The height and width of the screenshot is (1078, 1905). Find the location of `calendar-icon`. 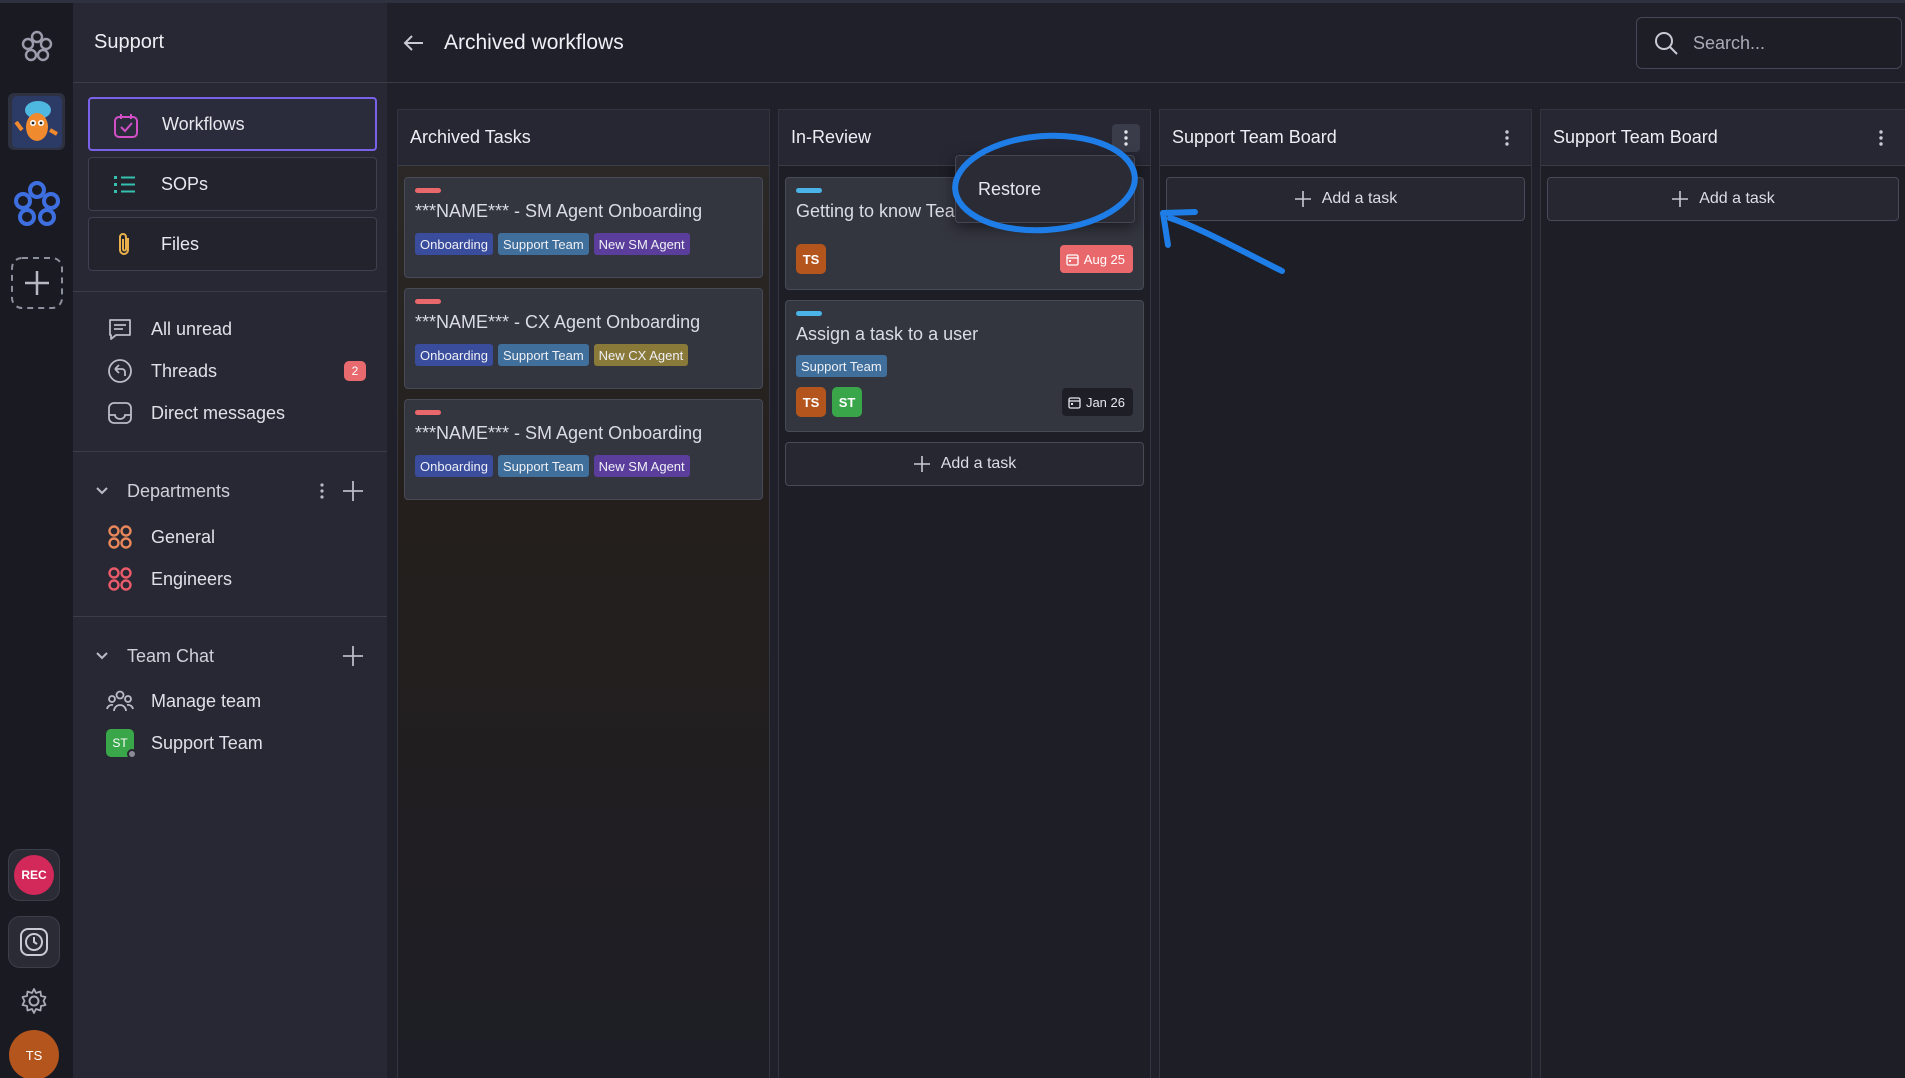

calendar-icon is located at coordinates (1074, 402).